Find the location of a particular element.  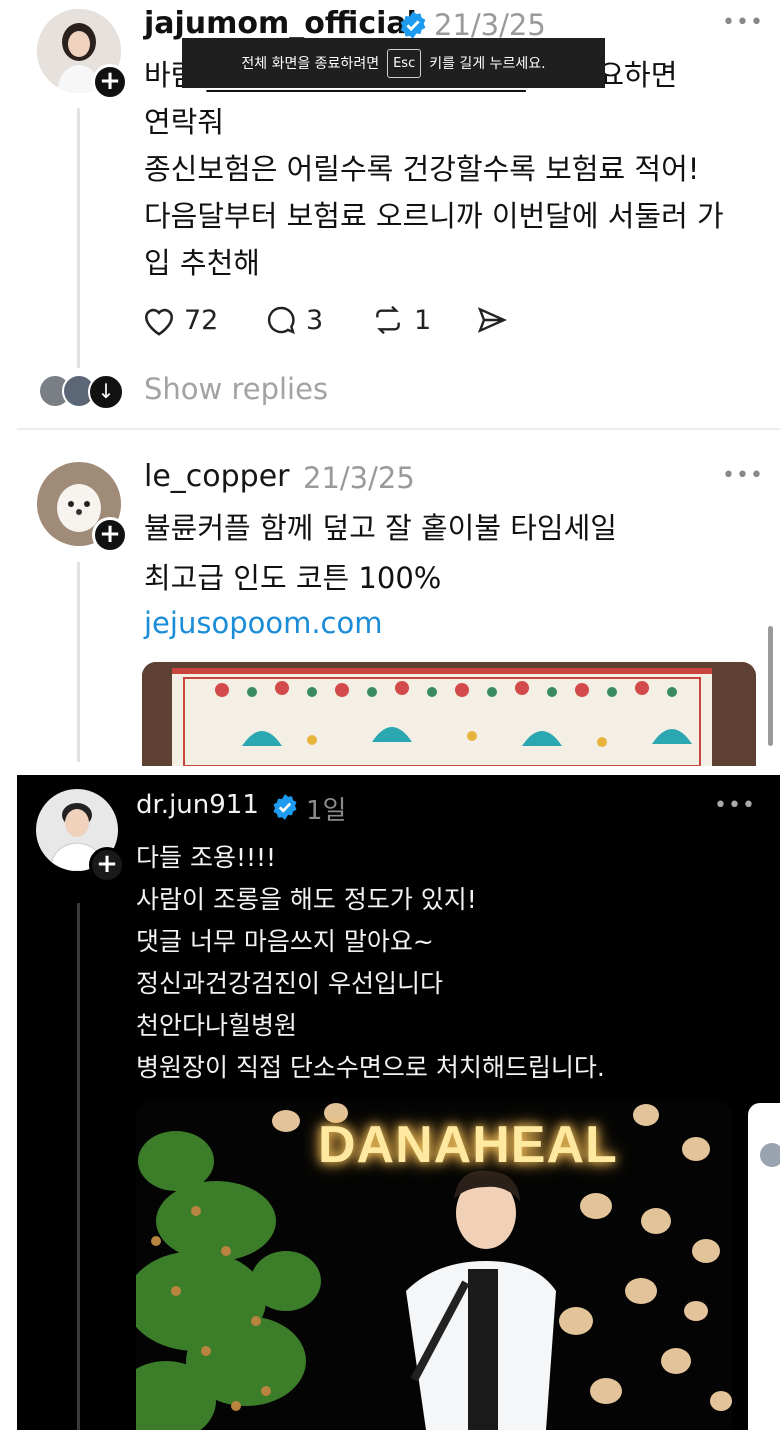

heart-icon is located at coordinates (159, 322).